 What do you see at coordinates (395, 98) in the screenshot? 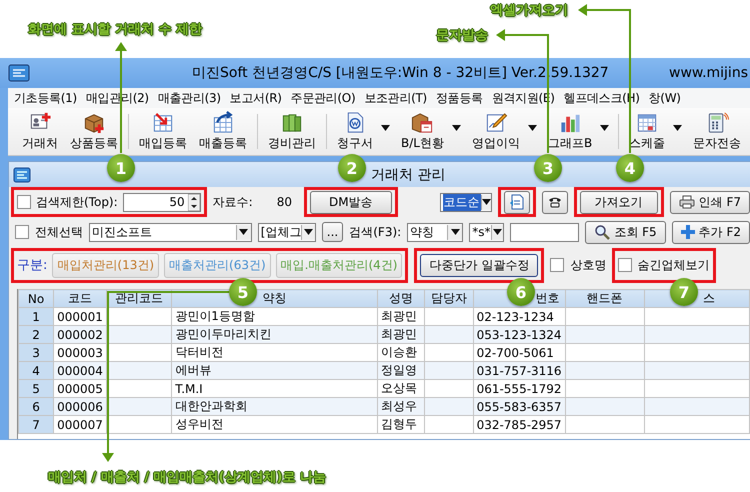
I see `menu-item: 보조관리(T)` at bounding box center [395, 98].